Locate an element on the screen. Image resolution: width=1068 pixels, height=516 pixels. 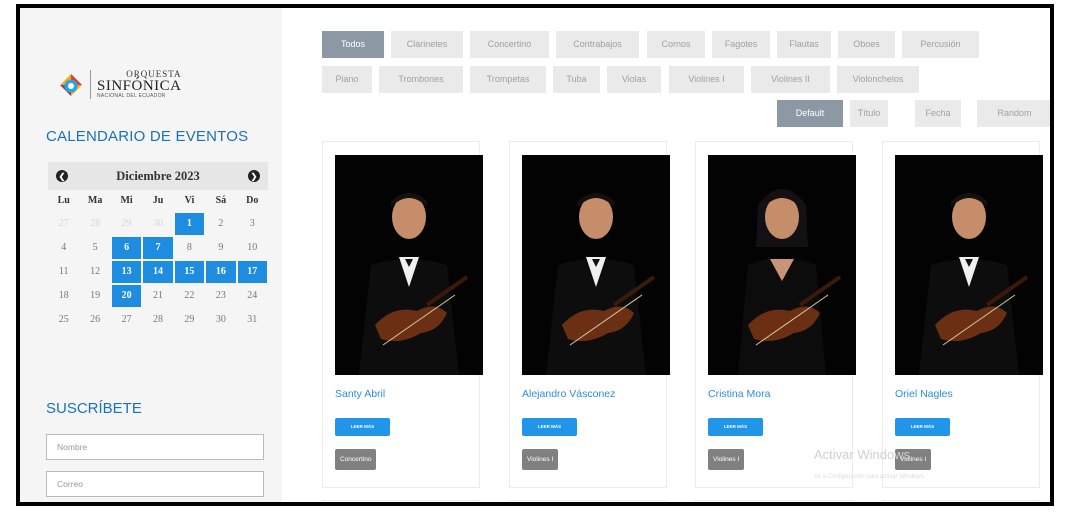
calendar-day: 11 is located at coordinates (63, 271).